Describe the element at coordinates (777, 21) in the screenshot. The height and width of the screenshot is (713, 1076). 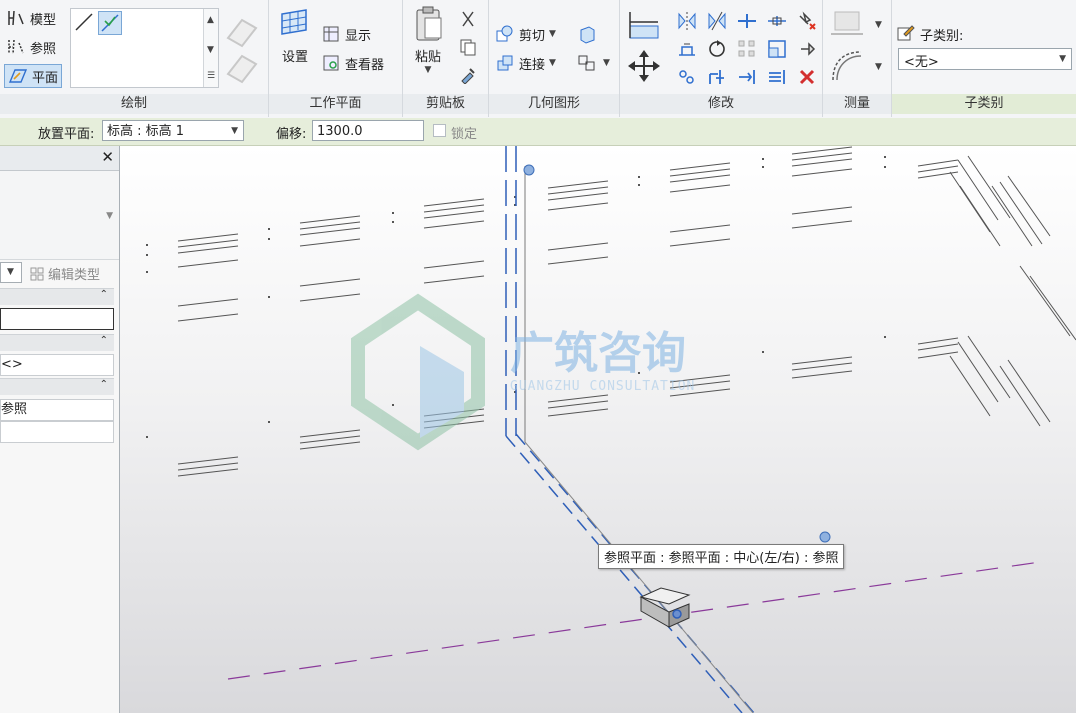
I see `copy-move-icon` at that location.